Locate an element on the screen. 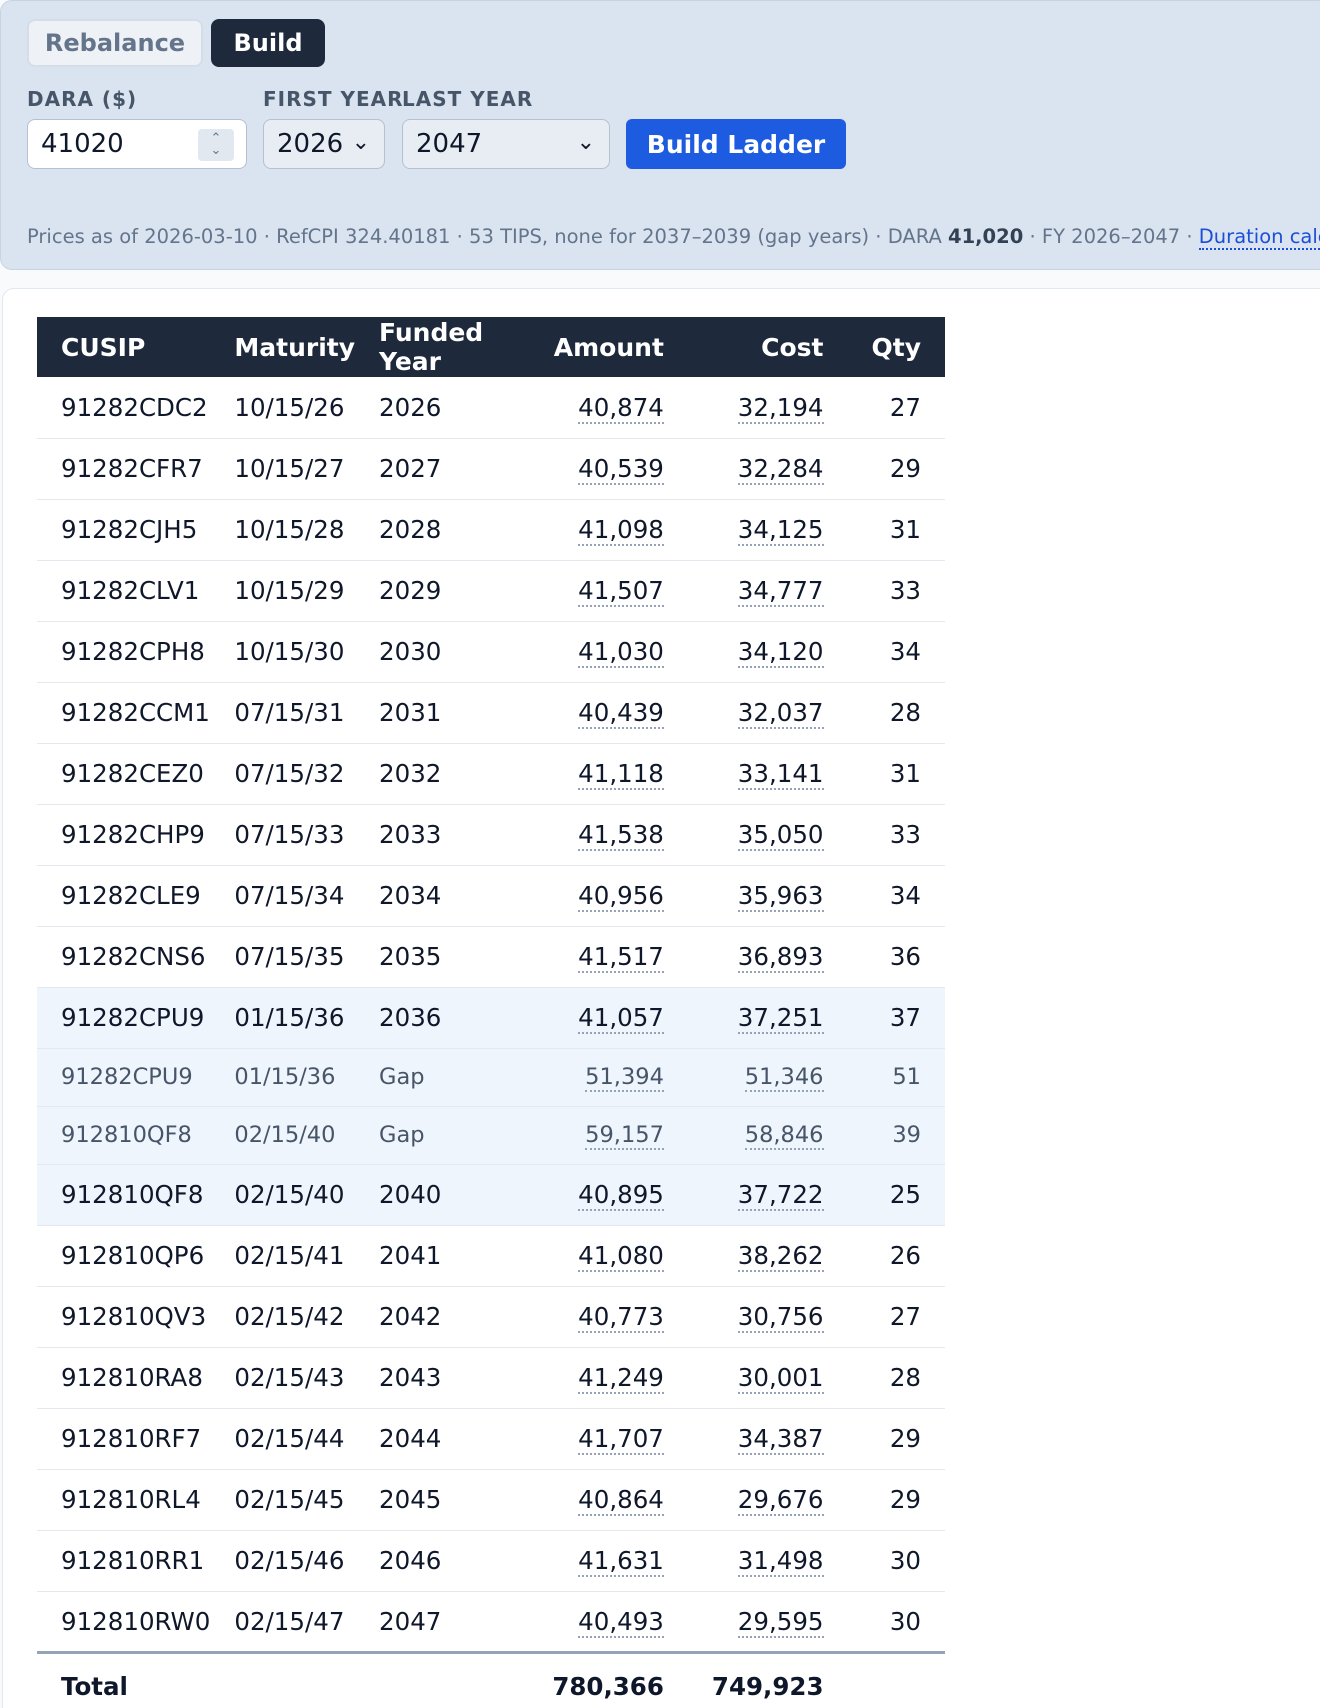  cell-maturity: 07/15/33 is located at coordinates (289, 834).